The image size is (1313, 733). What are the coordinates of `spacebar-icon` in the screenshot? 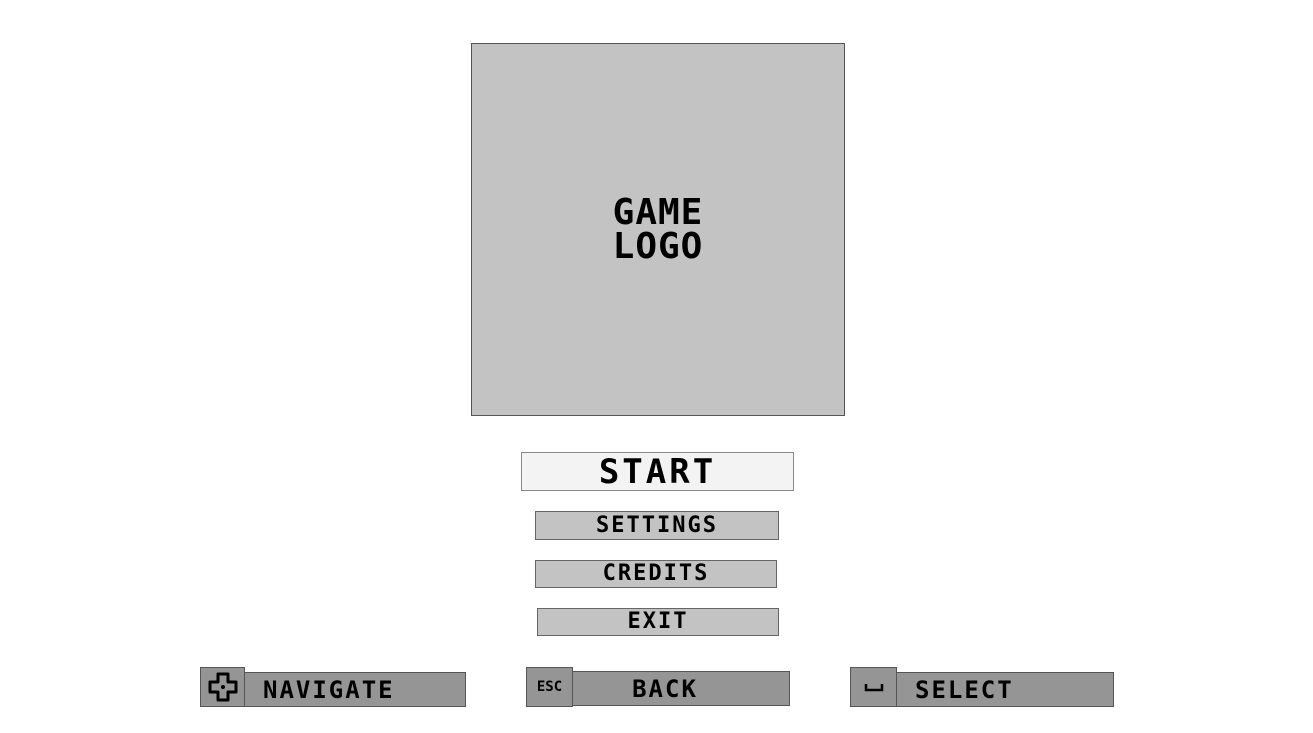 It's located at (873, 687).